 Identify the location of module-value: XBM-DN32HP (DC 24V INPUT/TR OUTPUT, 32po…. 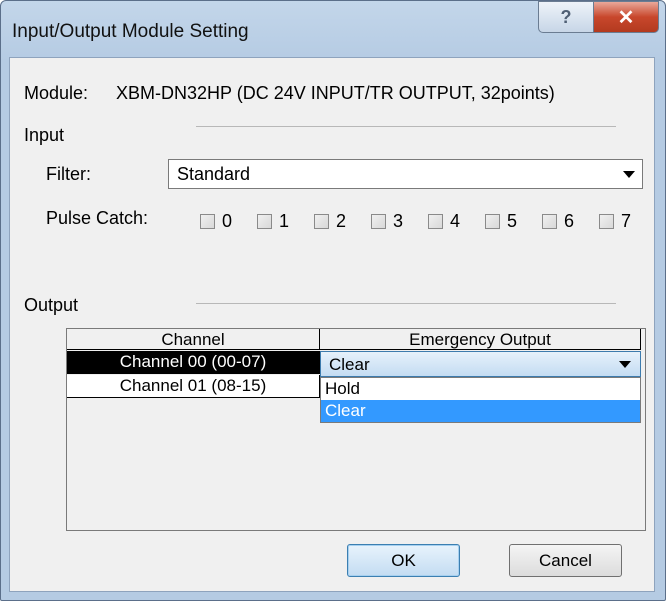
(335, 93).